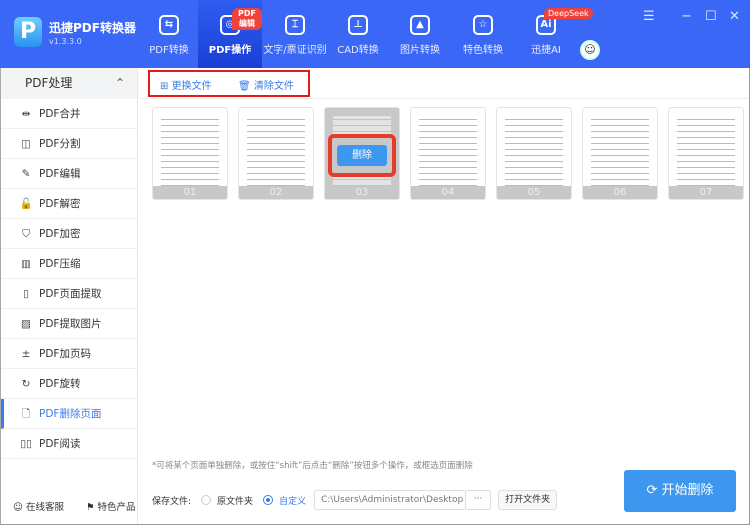 This screenshot has height=525, width=750. Describe the element at coordinates (26, 354) in the screenshot. I see `tool-icon: ±` at that location.